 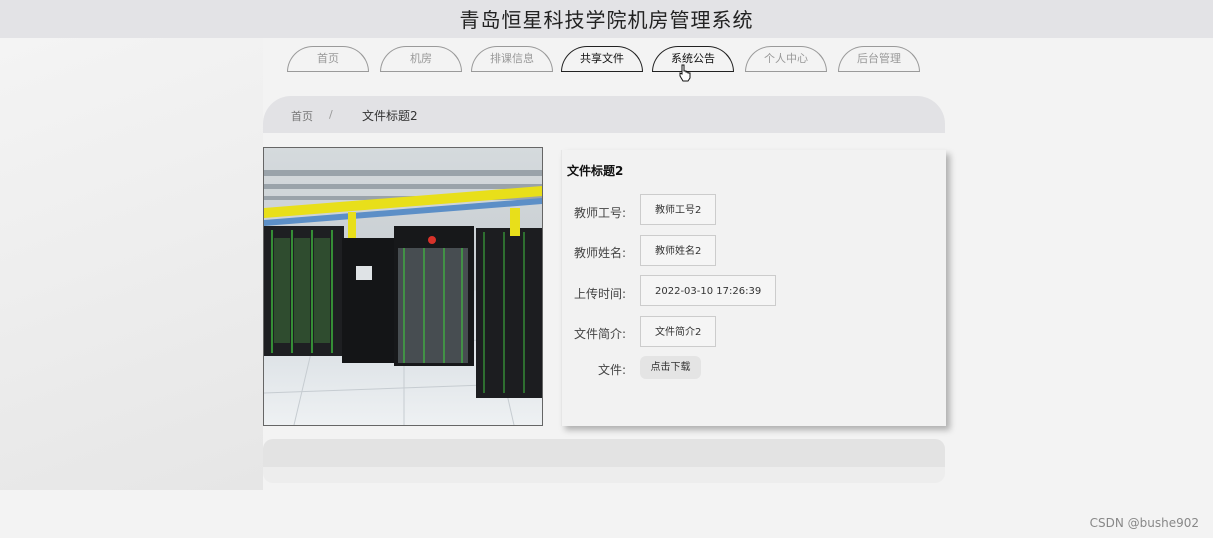 What do you see at coordinates (421, 59) in the screenshot?
I see `nav-tab-room: 机房` at bounding box center [421, 59].